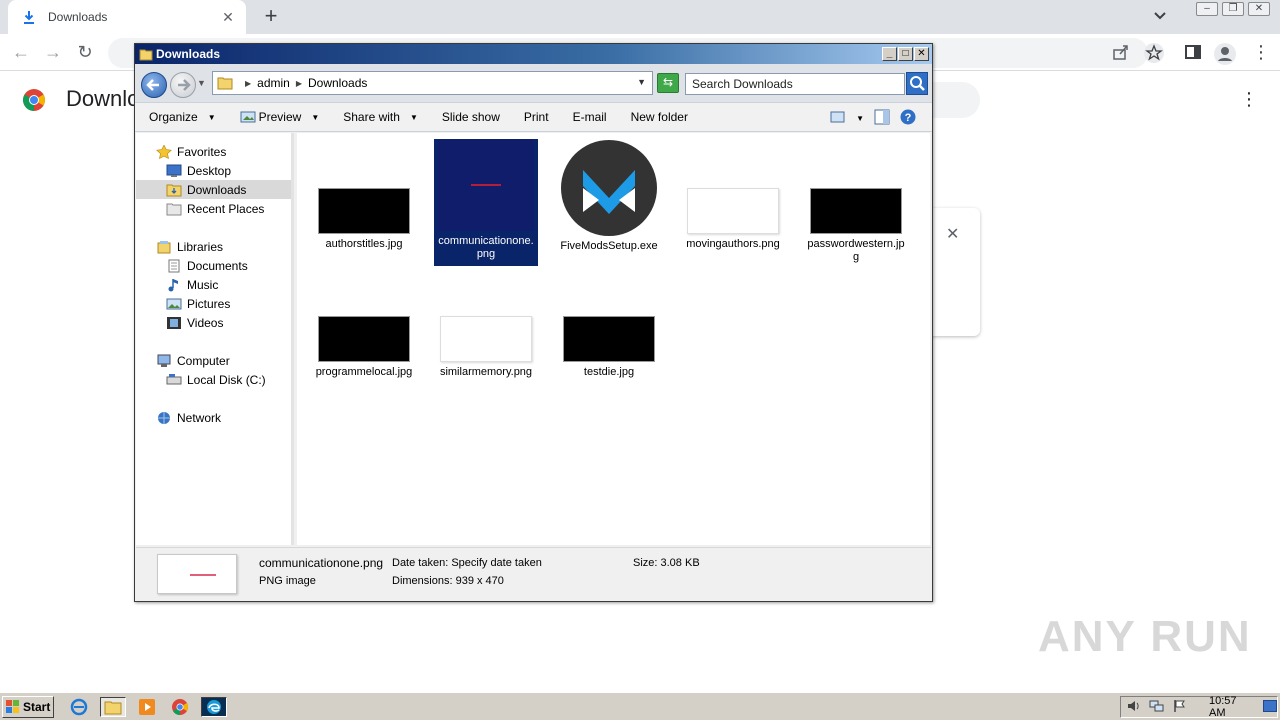  Describe the element at coordinates (795, 84) in the screenshot. I see `search-input: Search Downloads` at that location.